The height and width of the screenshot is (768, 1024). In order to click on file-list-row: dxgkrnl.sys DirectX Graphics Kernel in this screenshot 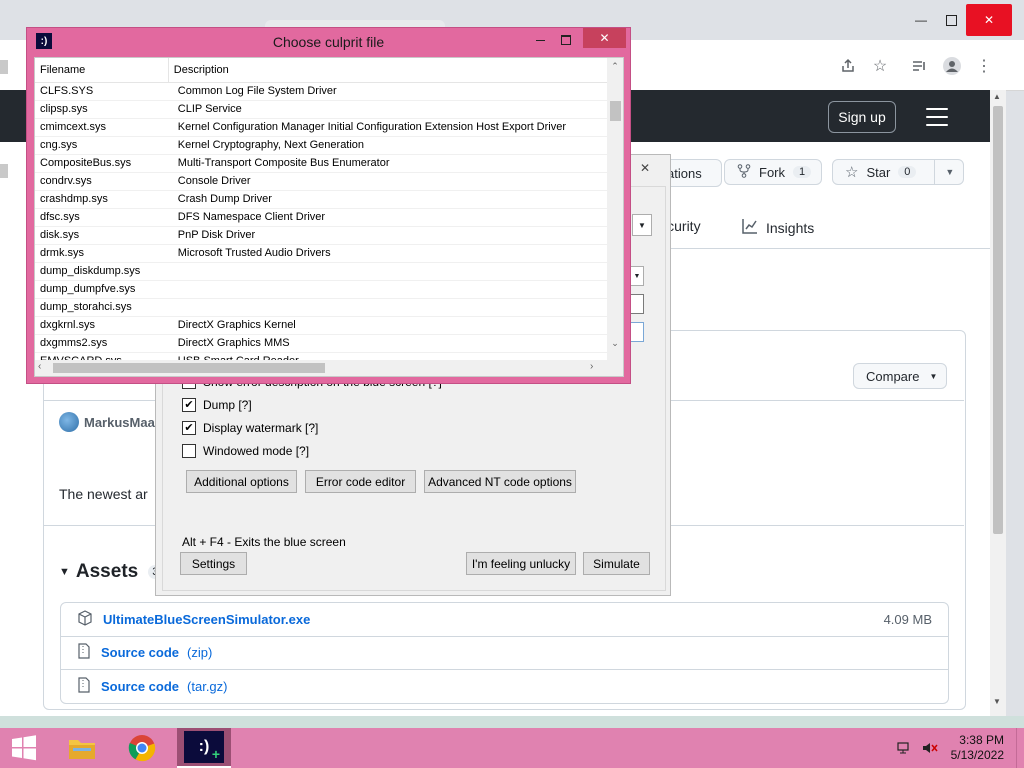, I will do `click(321, 326)`.